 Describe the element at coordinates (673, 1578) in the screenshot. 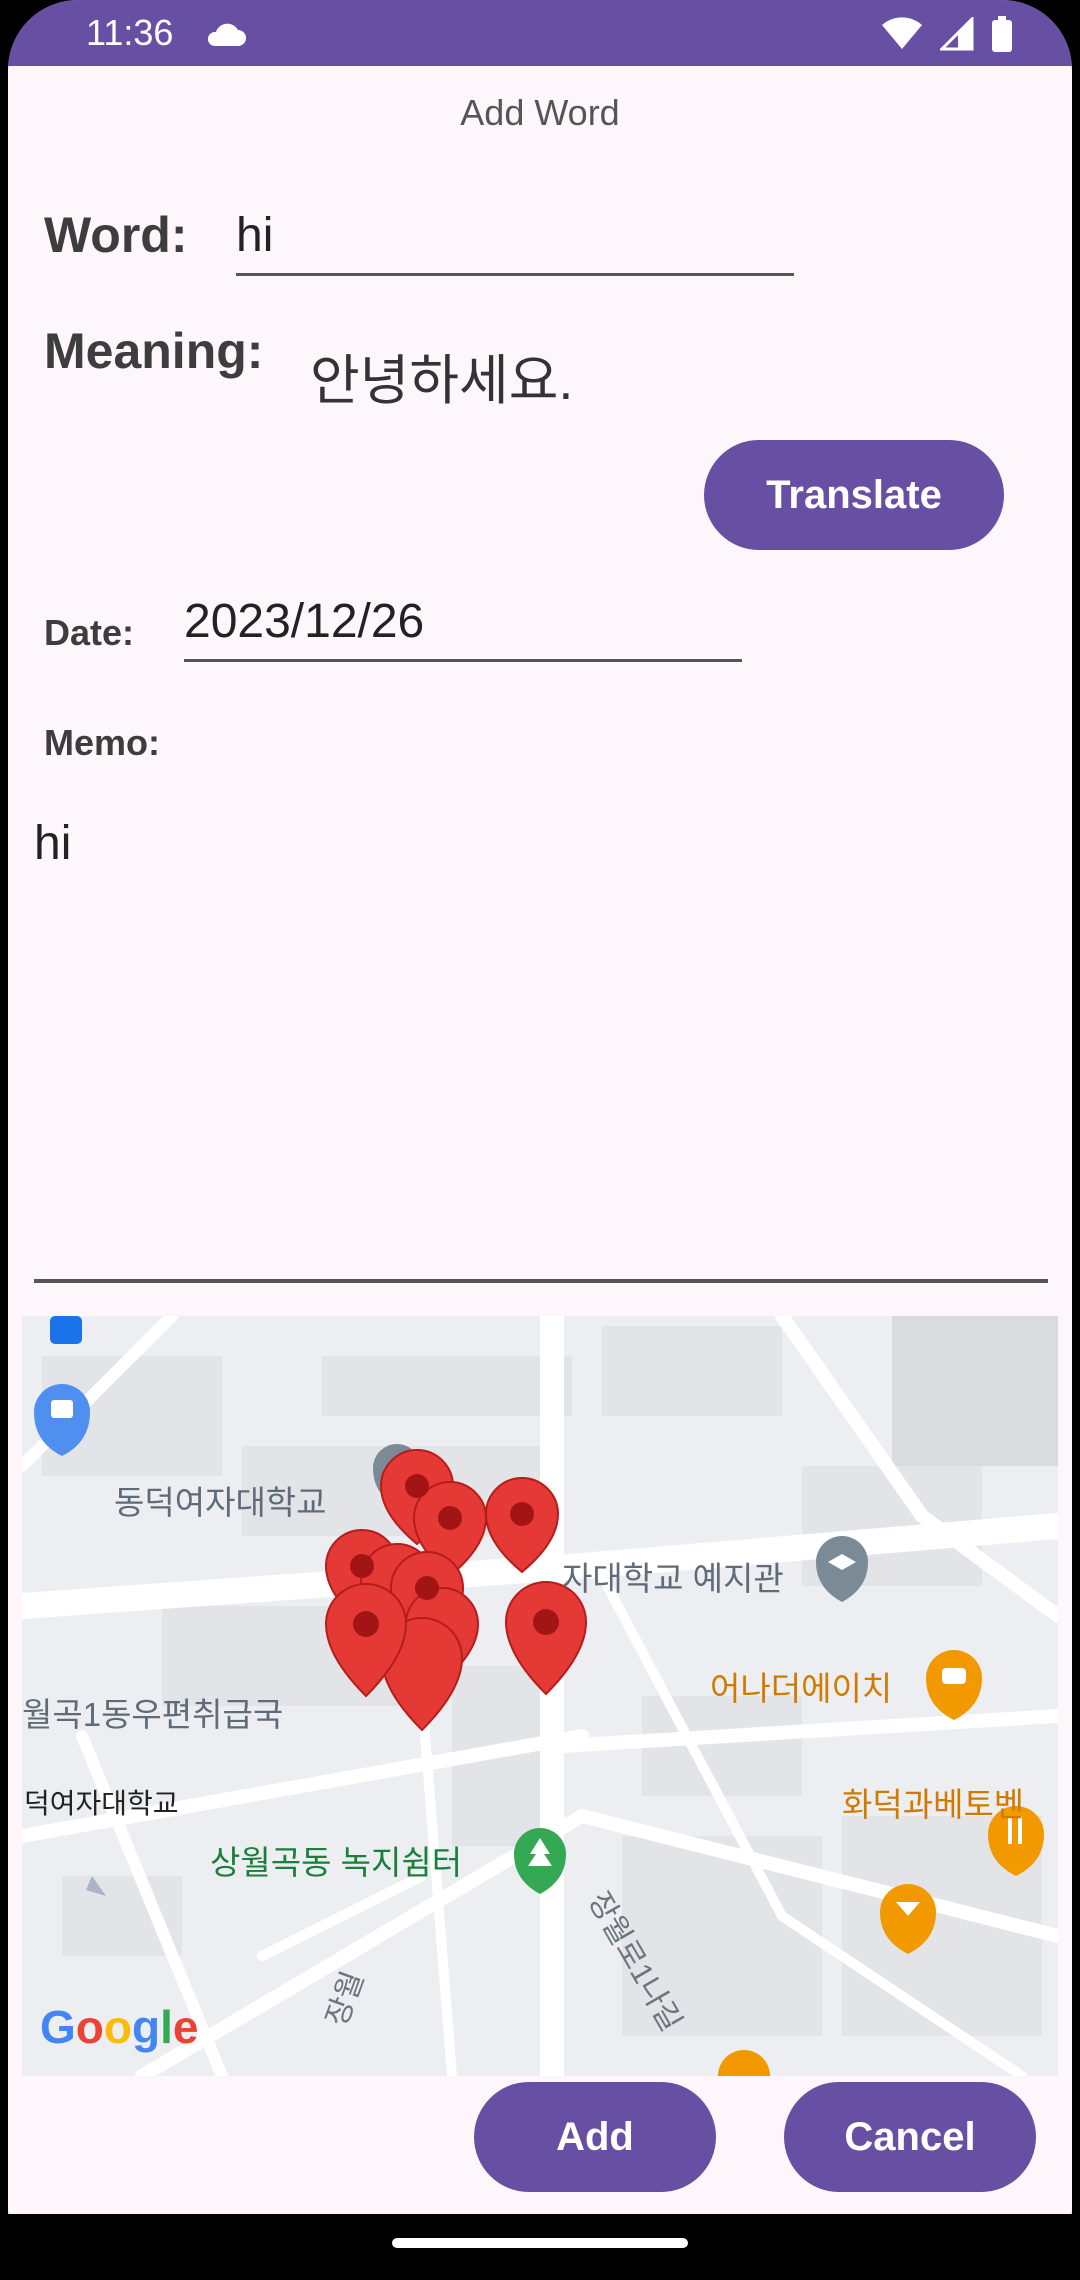

I see `map-label-yeji-hall: 자대학교 예지관` at that location.